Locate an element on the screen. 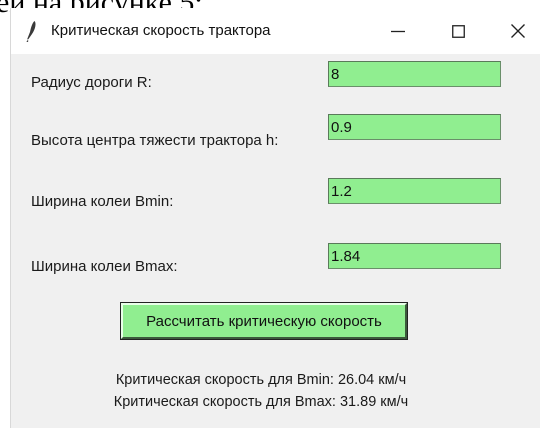  minimize-button is located at coordinates (398, 31).